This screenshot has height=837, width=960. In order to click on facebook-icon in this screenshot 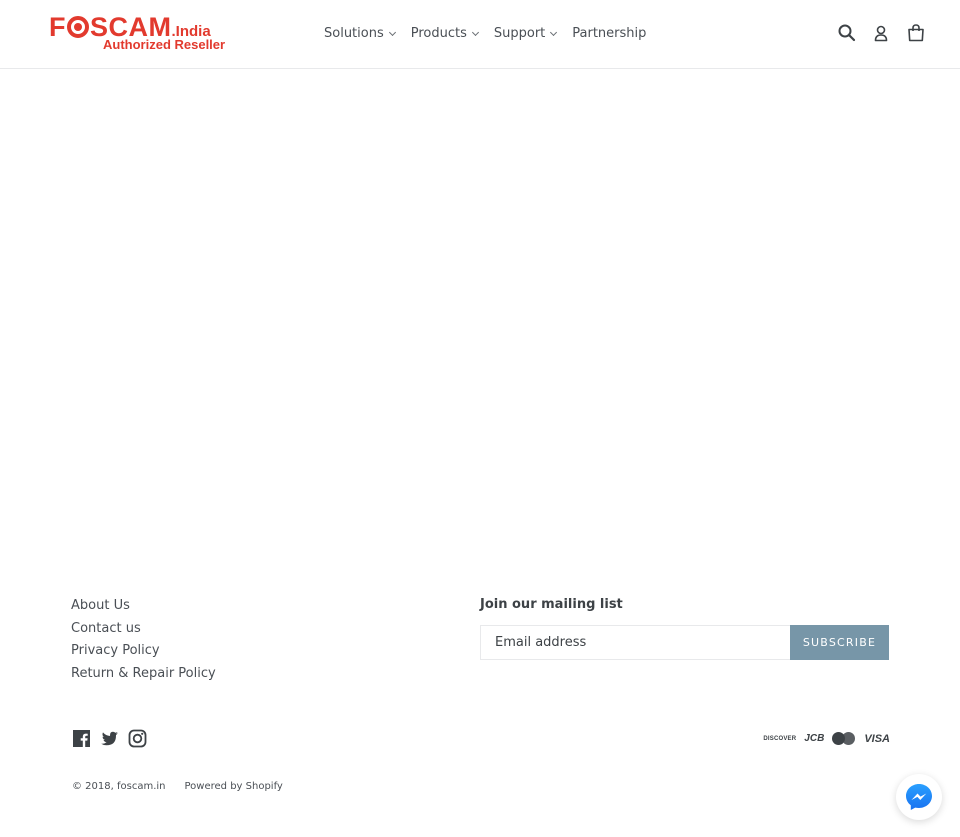, I will do `click(81, 738)`.